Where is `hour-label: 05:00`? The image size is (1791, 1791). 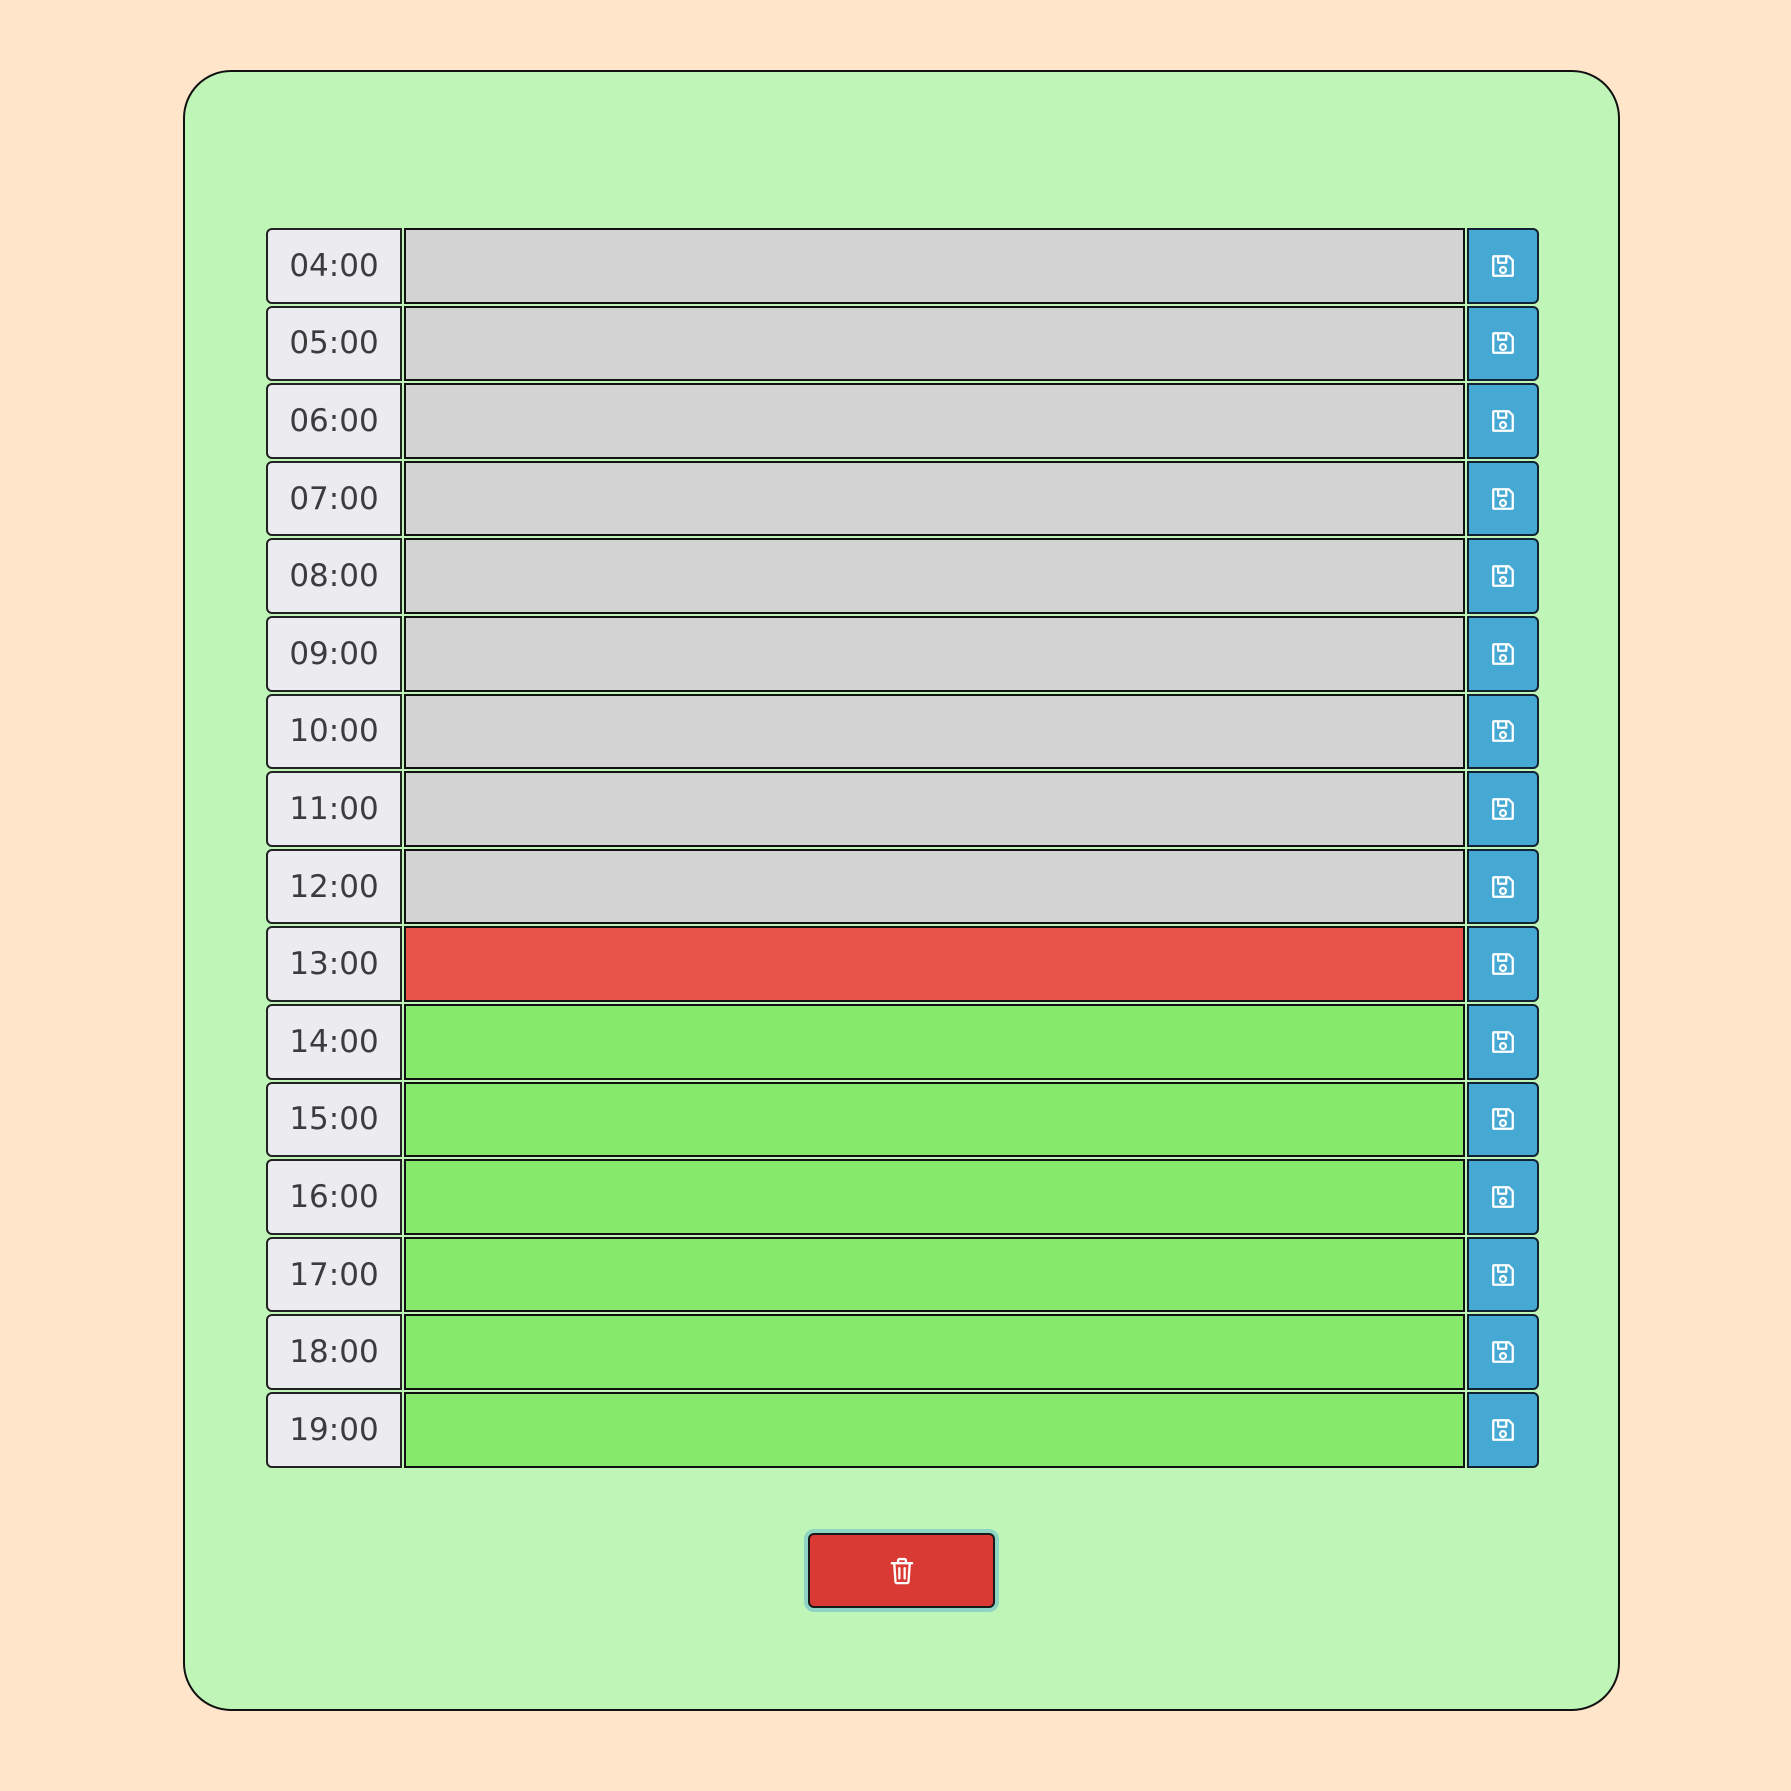
hour-label: 05:00 is located at coordinates (334, 343).